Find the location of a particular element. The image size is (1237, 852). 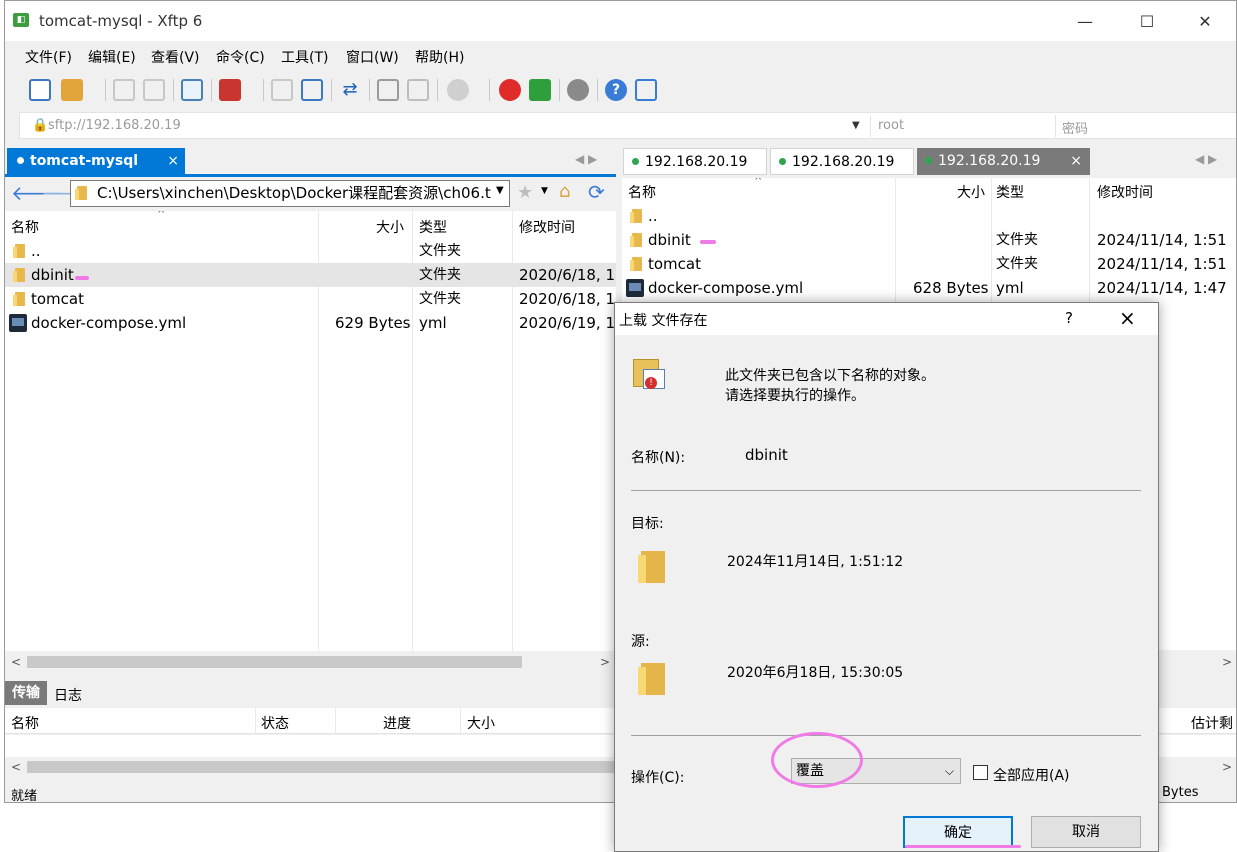

tab-remote-2: 192.168.20.19 is located at coordinates (842, 161).